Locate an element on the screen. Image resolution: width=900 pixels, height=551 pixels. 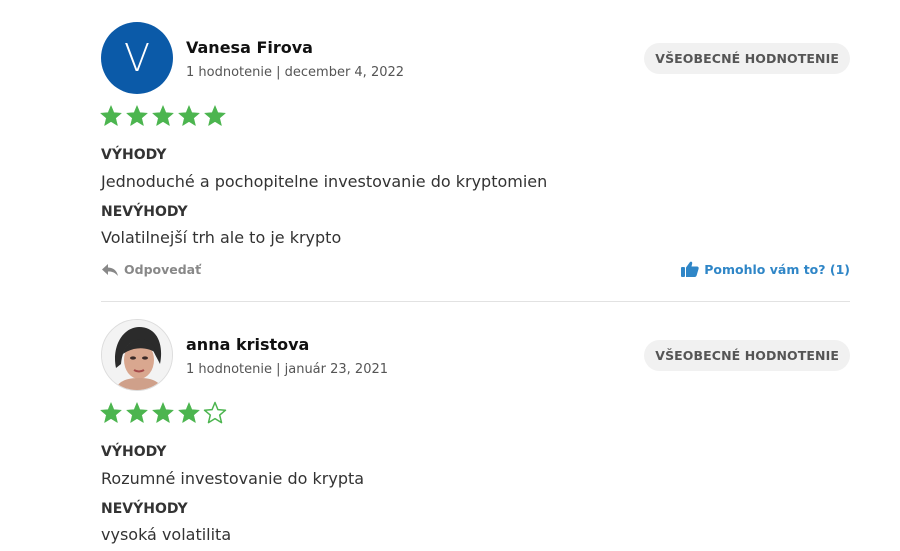
helpful-button: Pomohlo vám to? (1) is located at coordinates (765, 269).